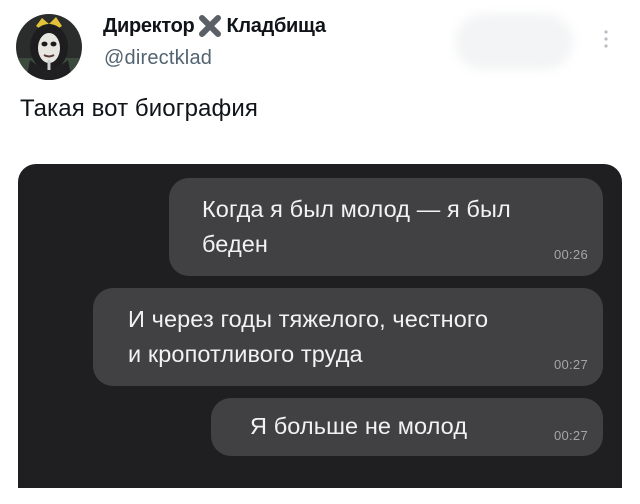 This screenshot has height=504, width=640. Describe the element at coordinates (514, 42) in the screenshot. I see `blurred-follow-area` at that location.